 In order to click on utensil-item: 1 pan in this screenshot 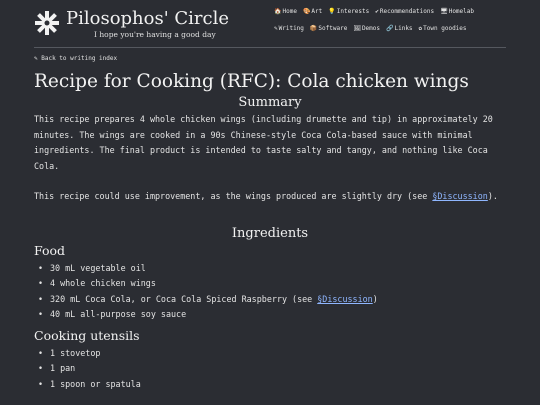, I will do `click(272, 369)`.